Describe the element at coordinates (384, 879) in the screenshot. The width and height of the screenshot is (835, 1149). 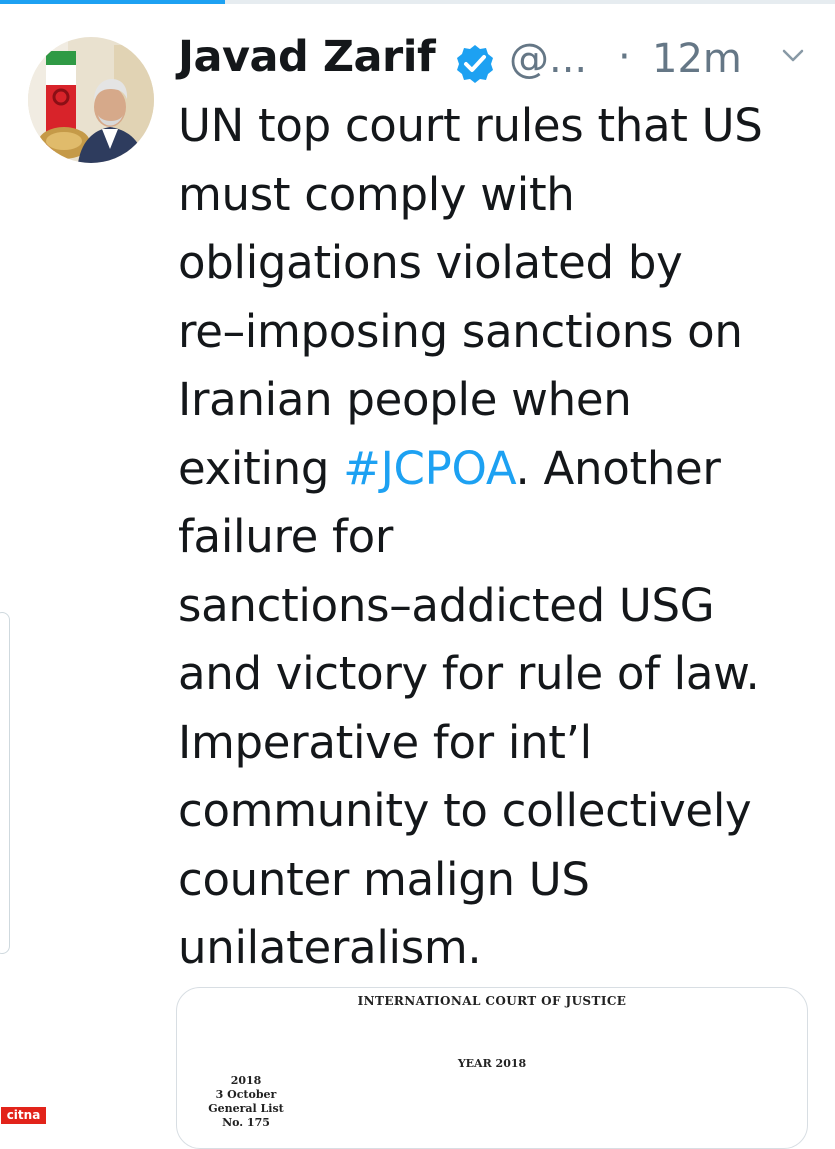
I see `tweet-text-segment: counter malign US` at that location.